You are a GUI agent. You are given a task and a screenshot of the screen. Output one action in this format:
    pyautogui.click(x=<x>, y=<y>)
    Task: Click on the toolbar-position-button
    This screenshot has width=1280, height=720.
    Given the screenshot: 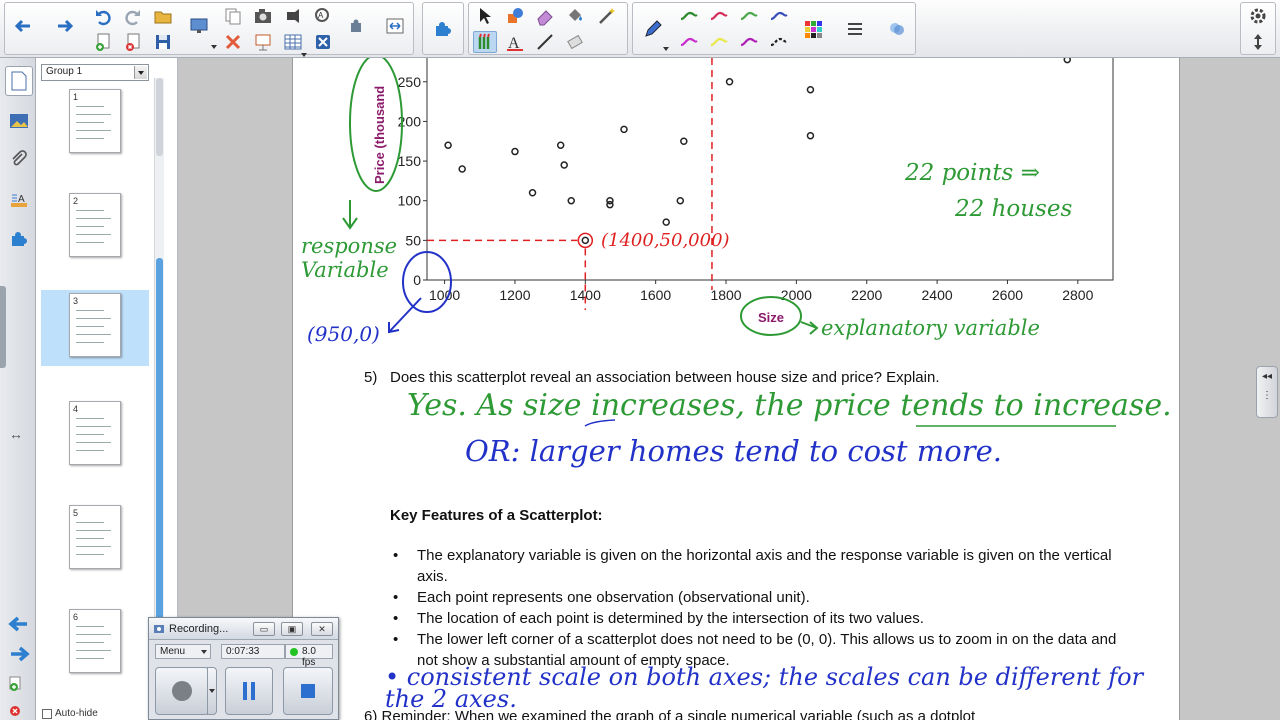 What is the action you would take?
    pyautogui.click(x=1258, y=42)
    